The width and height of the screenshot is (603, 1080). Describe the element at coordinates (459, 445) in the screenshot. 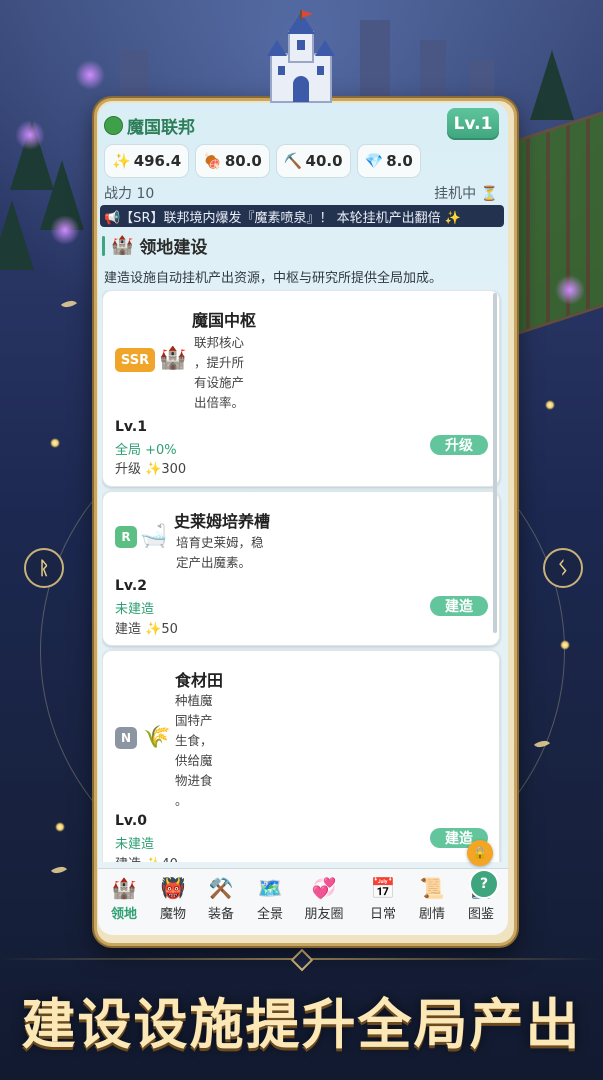

I see `upgrade-button: 升级` at that location.